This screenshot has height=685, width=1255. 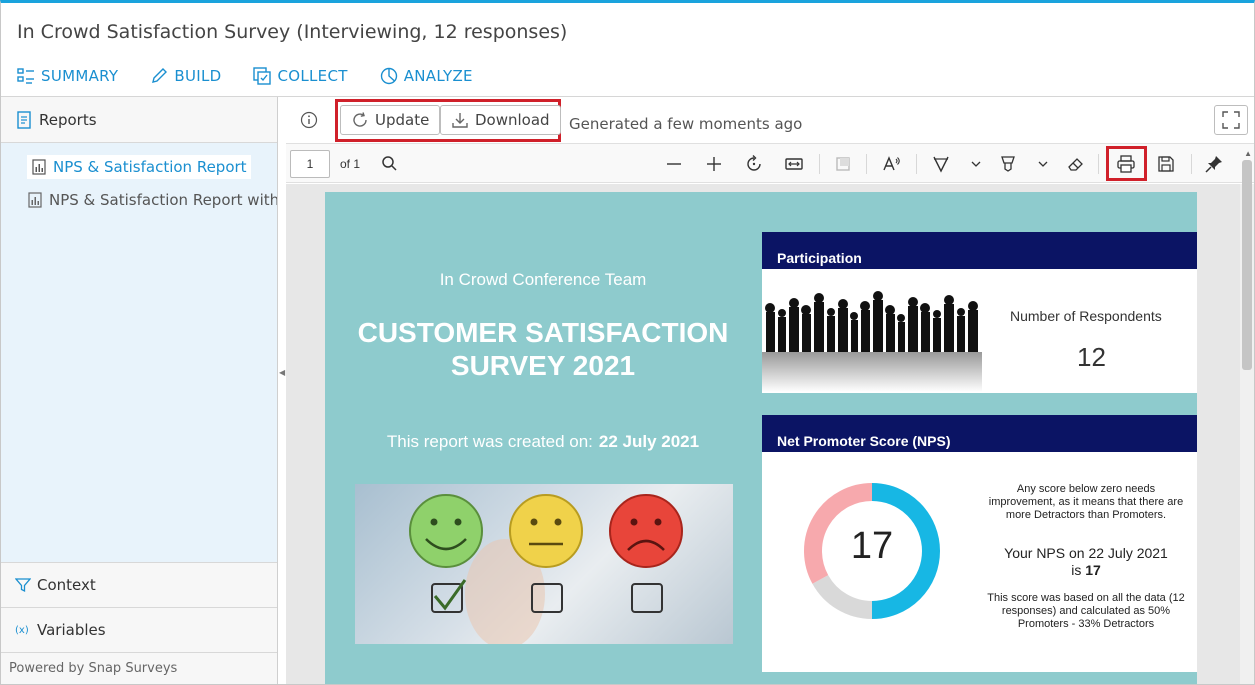 I want to click on nav-analyze: ANALYZE, so click(x=426, y=76).